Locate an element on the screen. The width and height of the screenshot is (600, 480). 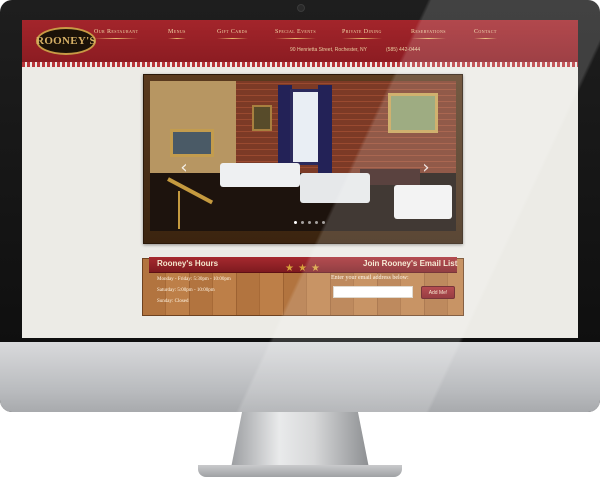
nav-menus: Menus is located at coordinates (177, 34).